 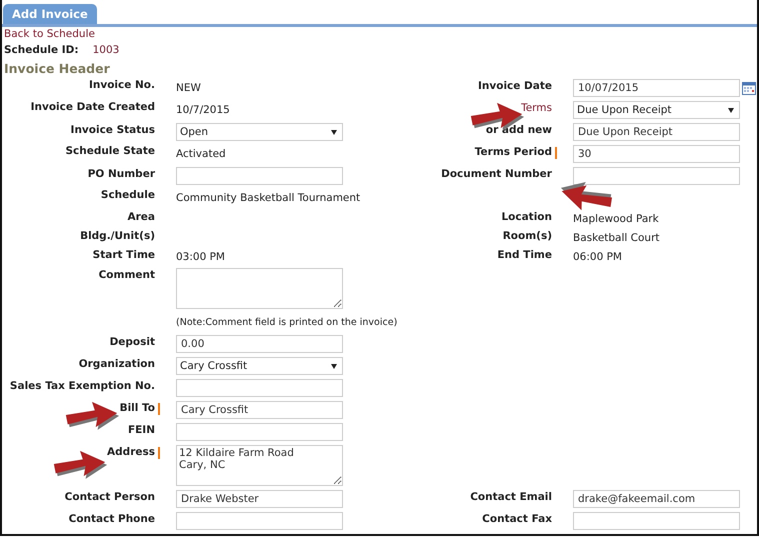 What do you see at coordinates (259, 499) in the screenshot?
I see `input-field: Drake Webster` at bounding box center [259, 499].